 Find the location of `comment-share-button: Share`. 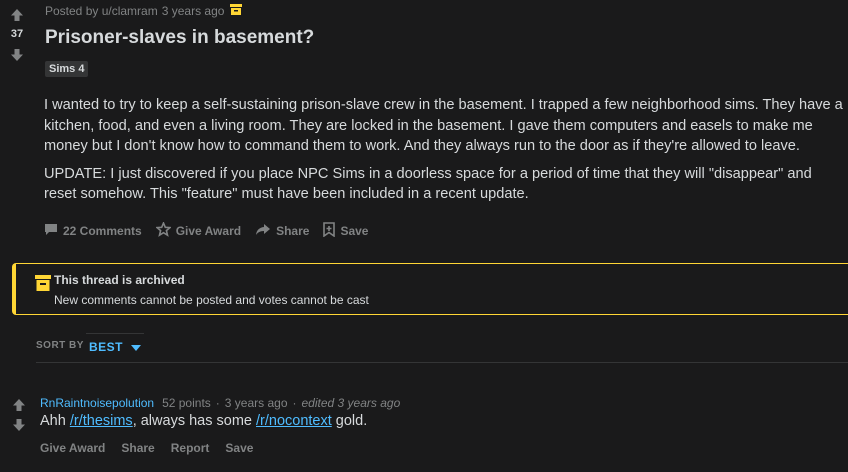

comment-share-button: Share is located at coordinates (137, 448).